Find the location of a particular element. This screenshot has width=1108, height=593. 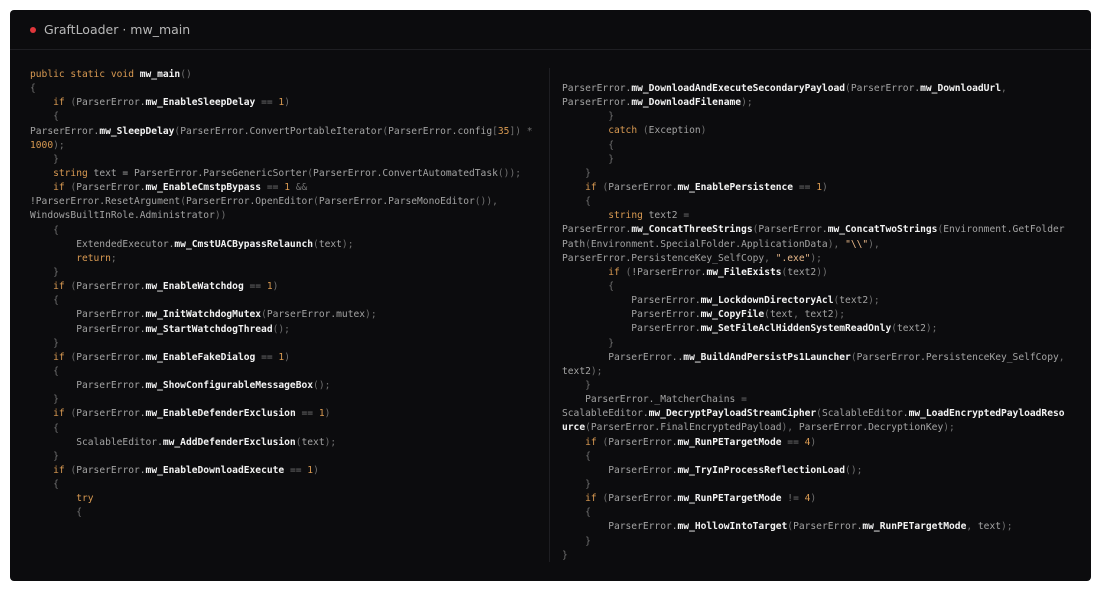

code-token: 35 is located at coordinates (503, 131).